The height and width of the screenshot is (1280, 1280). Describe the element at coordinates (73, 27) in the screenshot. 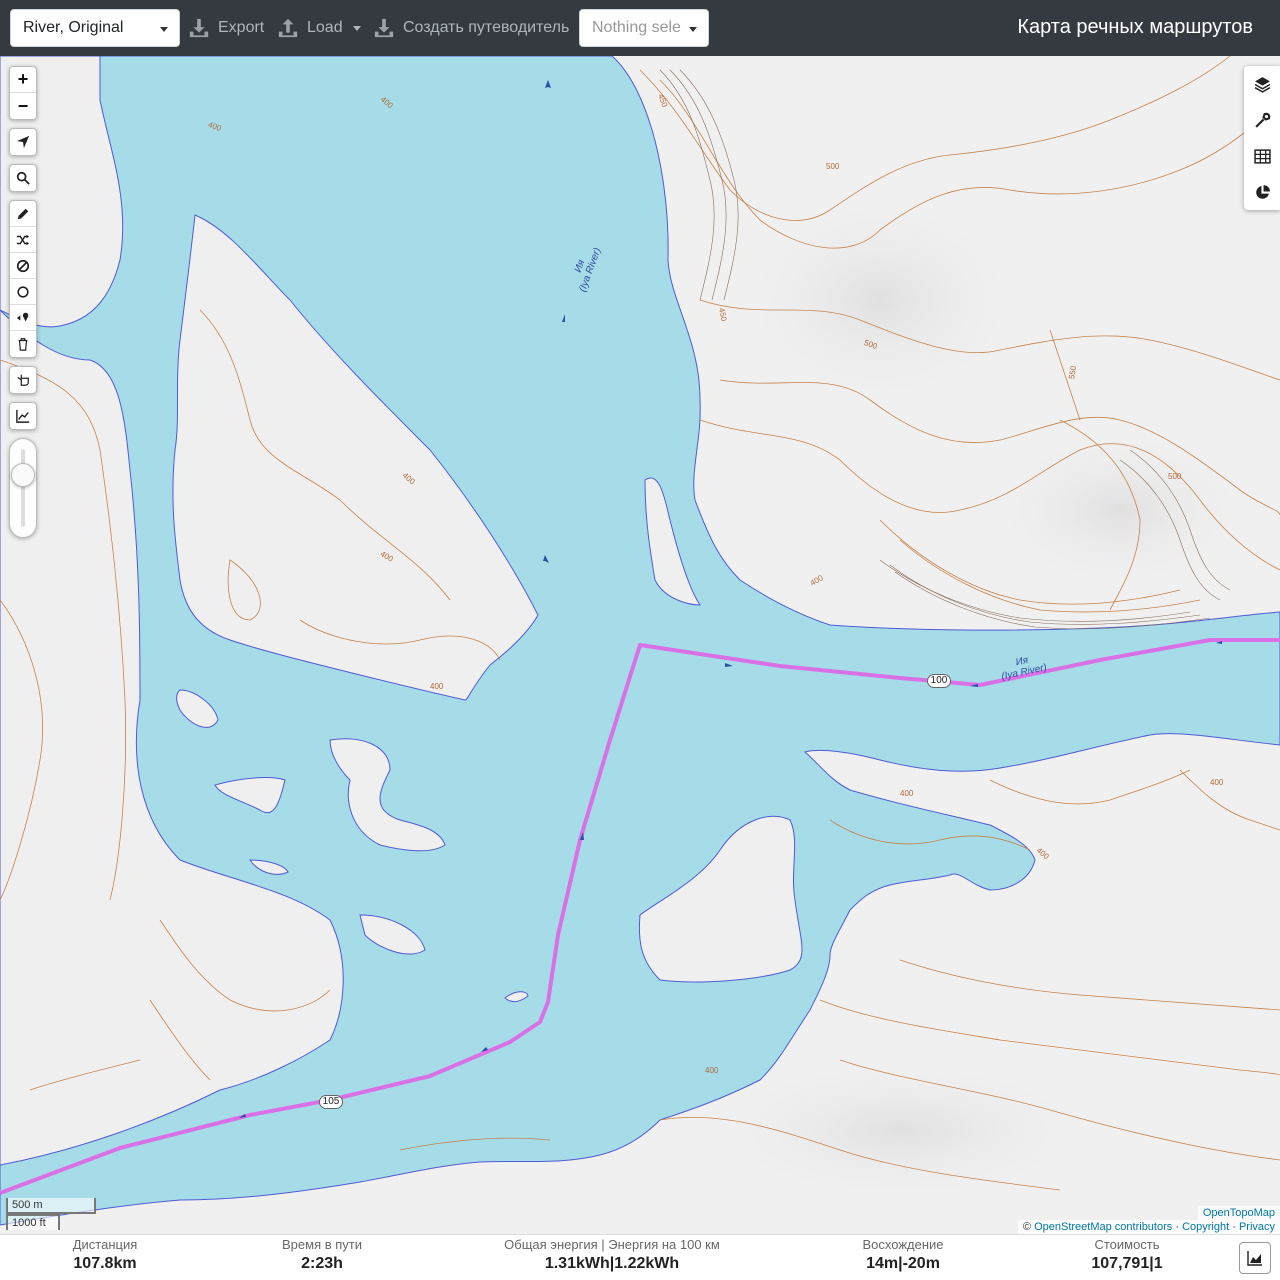

I see `profile-select-value: River, Original` at that location.